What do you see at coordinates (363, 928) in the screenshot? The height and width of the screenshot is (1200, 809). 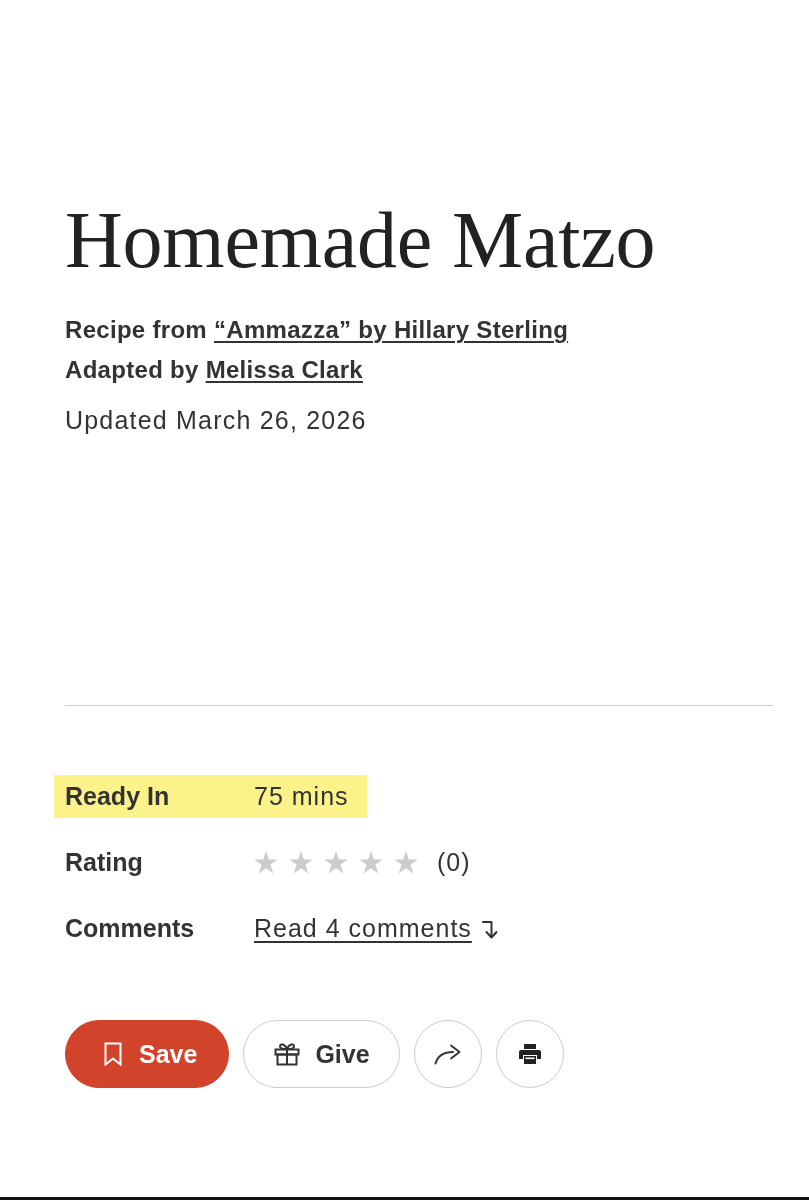 I see `comments-link: Read 4 comments` at bounding box center [363, 928].